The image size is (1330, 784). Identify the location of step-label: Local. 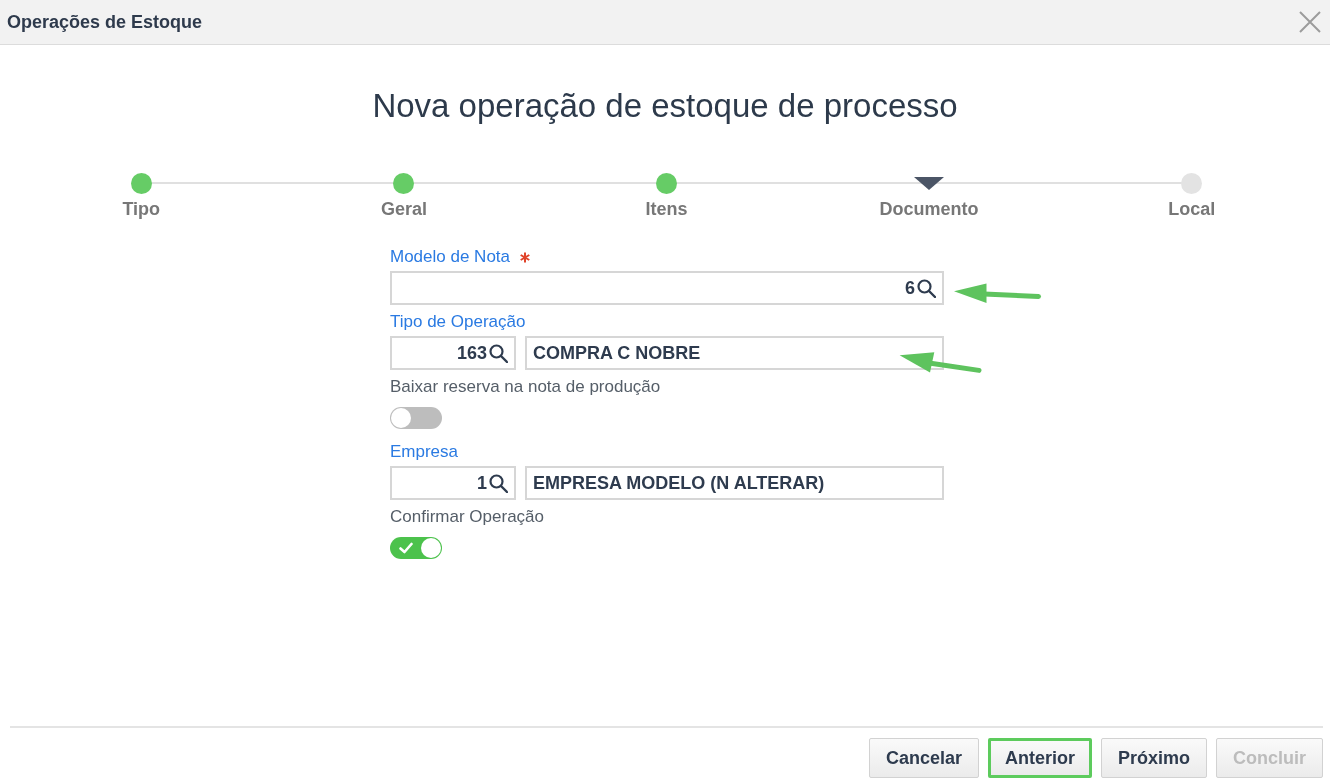
(1192, 209).